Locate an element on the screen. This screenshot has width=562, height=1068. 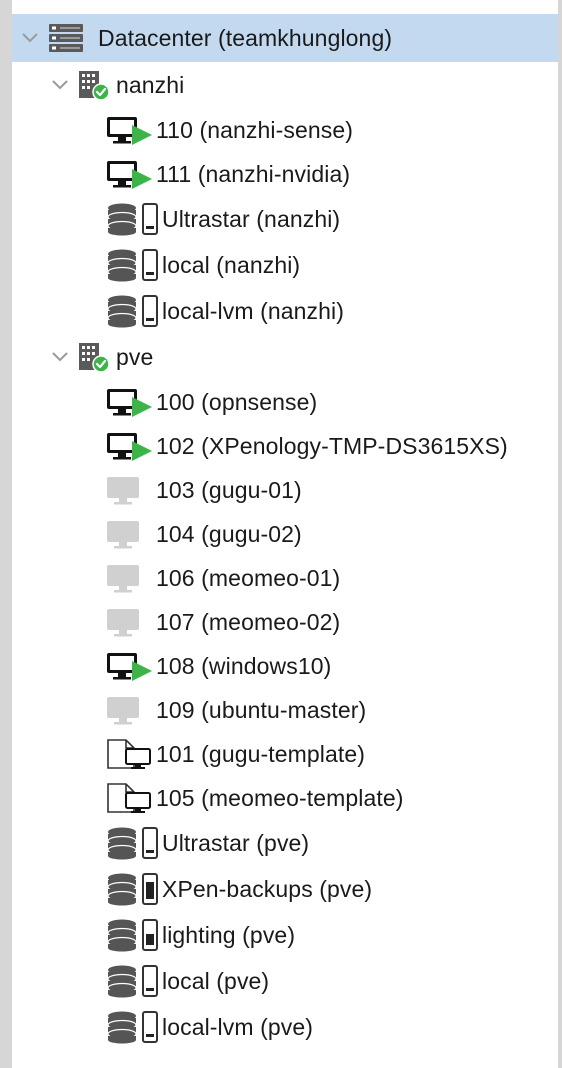
storage-label: local (pve) is located at coordinates (216, 980).